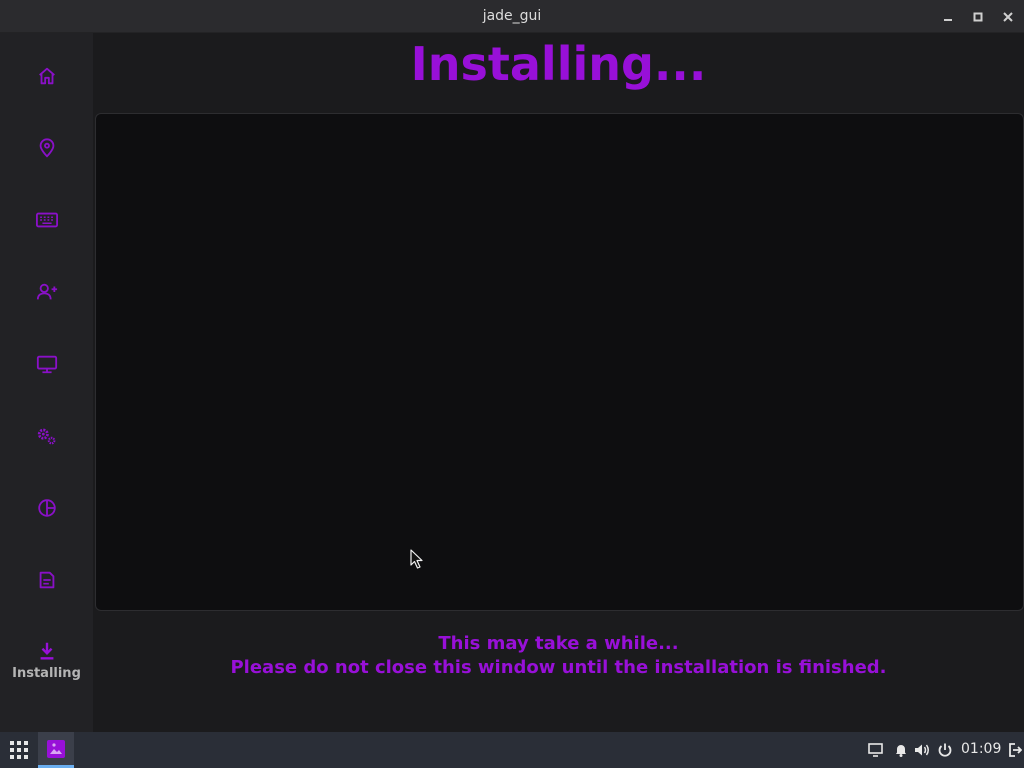 This screenshot has width=1024, height=768. I want to click on sidebar-item-desktop, so click(46, 364).